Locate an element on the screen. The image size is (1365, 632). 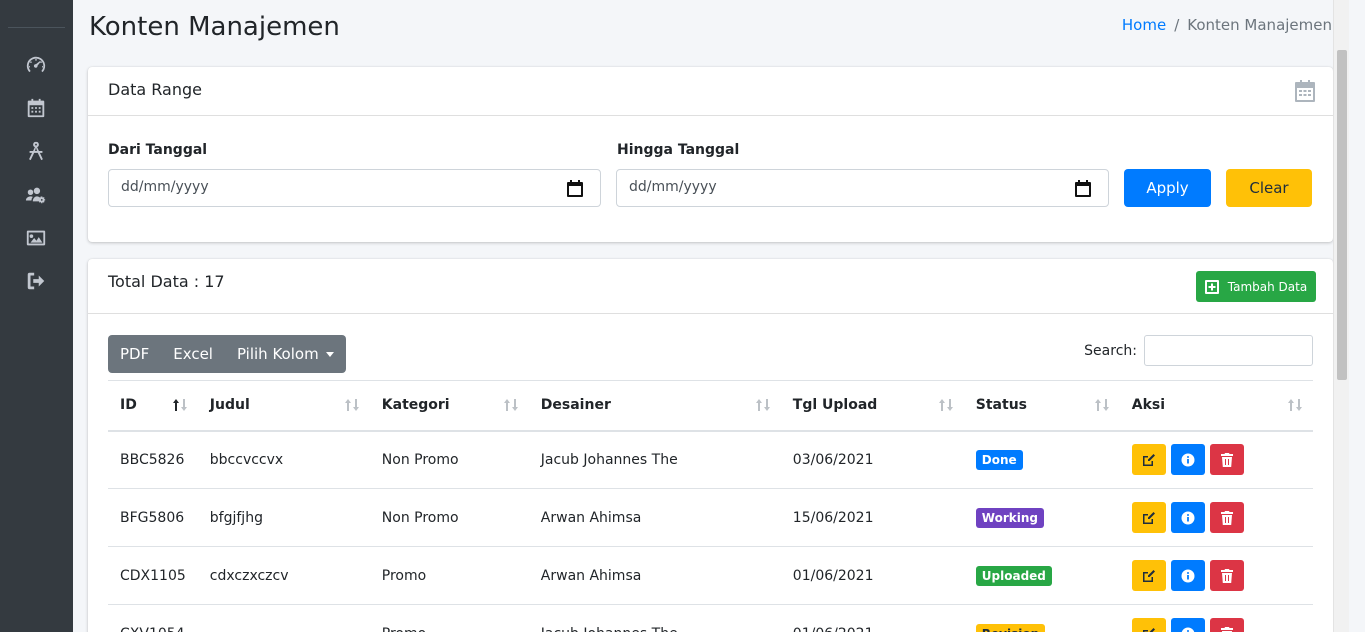
to-date-label: Hingga Tanggal is located at coordinates (678, 150).